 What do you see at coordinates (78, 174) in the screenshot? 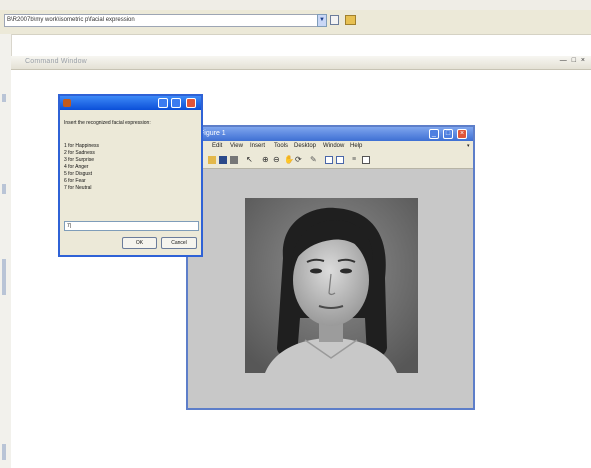
I see `option-item: 5 for Disgust` at bounding box center [78, 174].